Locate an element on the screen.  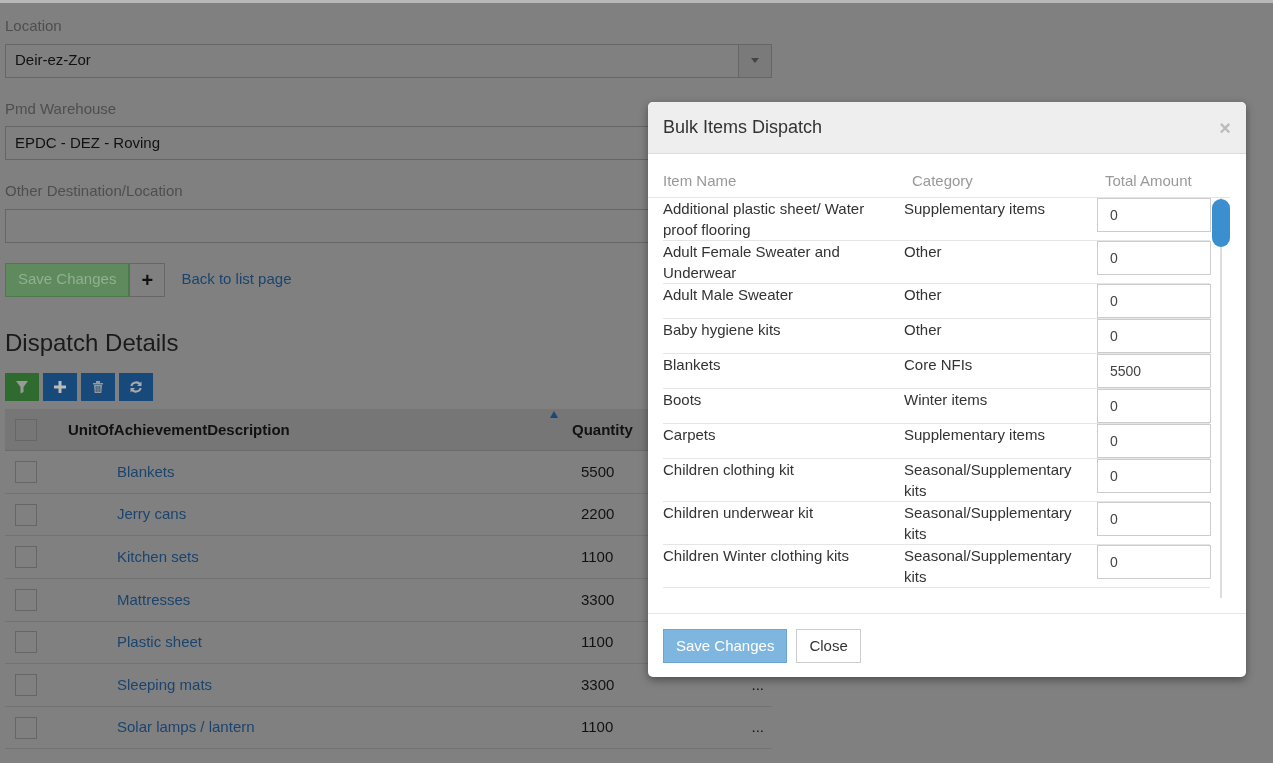
table-cell-text: Boots is located at coordinates (683, 400).